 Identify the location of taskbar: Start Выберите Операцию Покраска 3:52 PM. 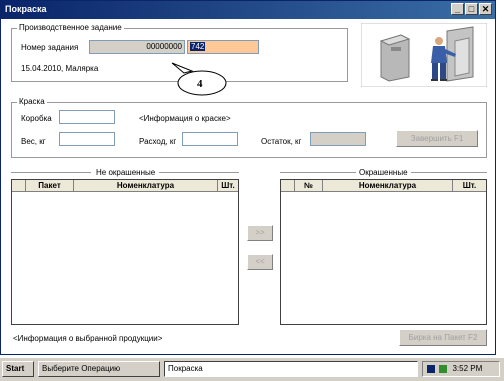
(252, 369).